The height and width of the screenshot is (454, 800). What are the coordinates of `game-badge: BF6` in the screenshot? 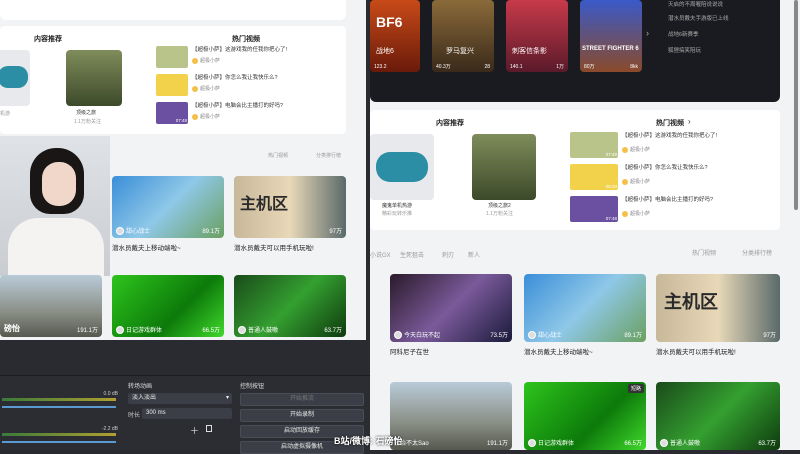 It's located at (389, 22).